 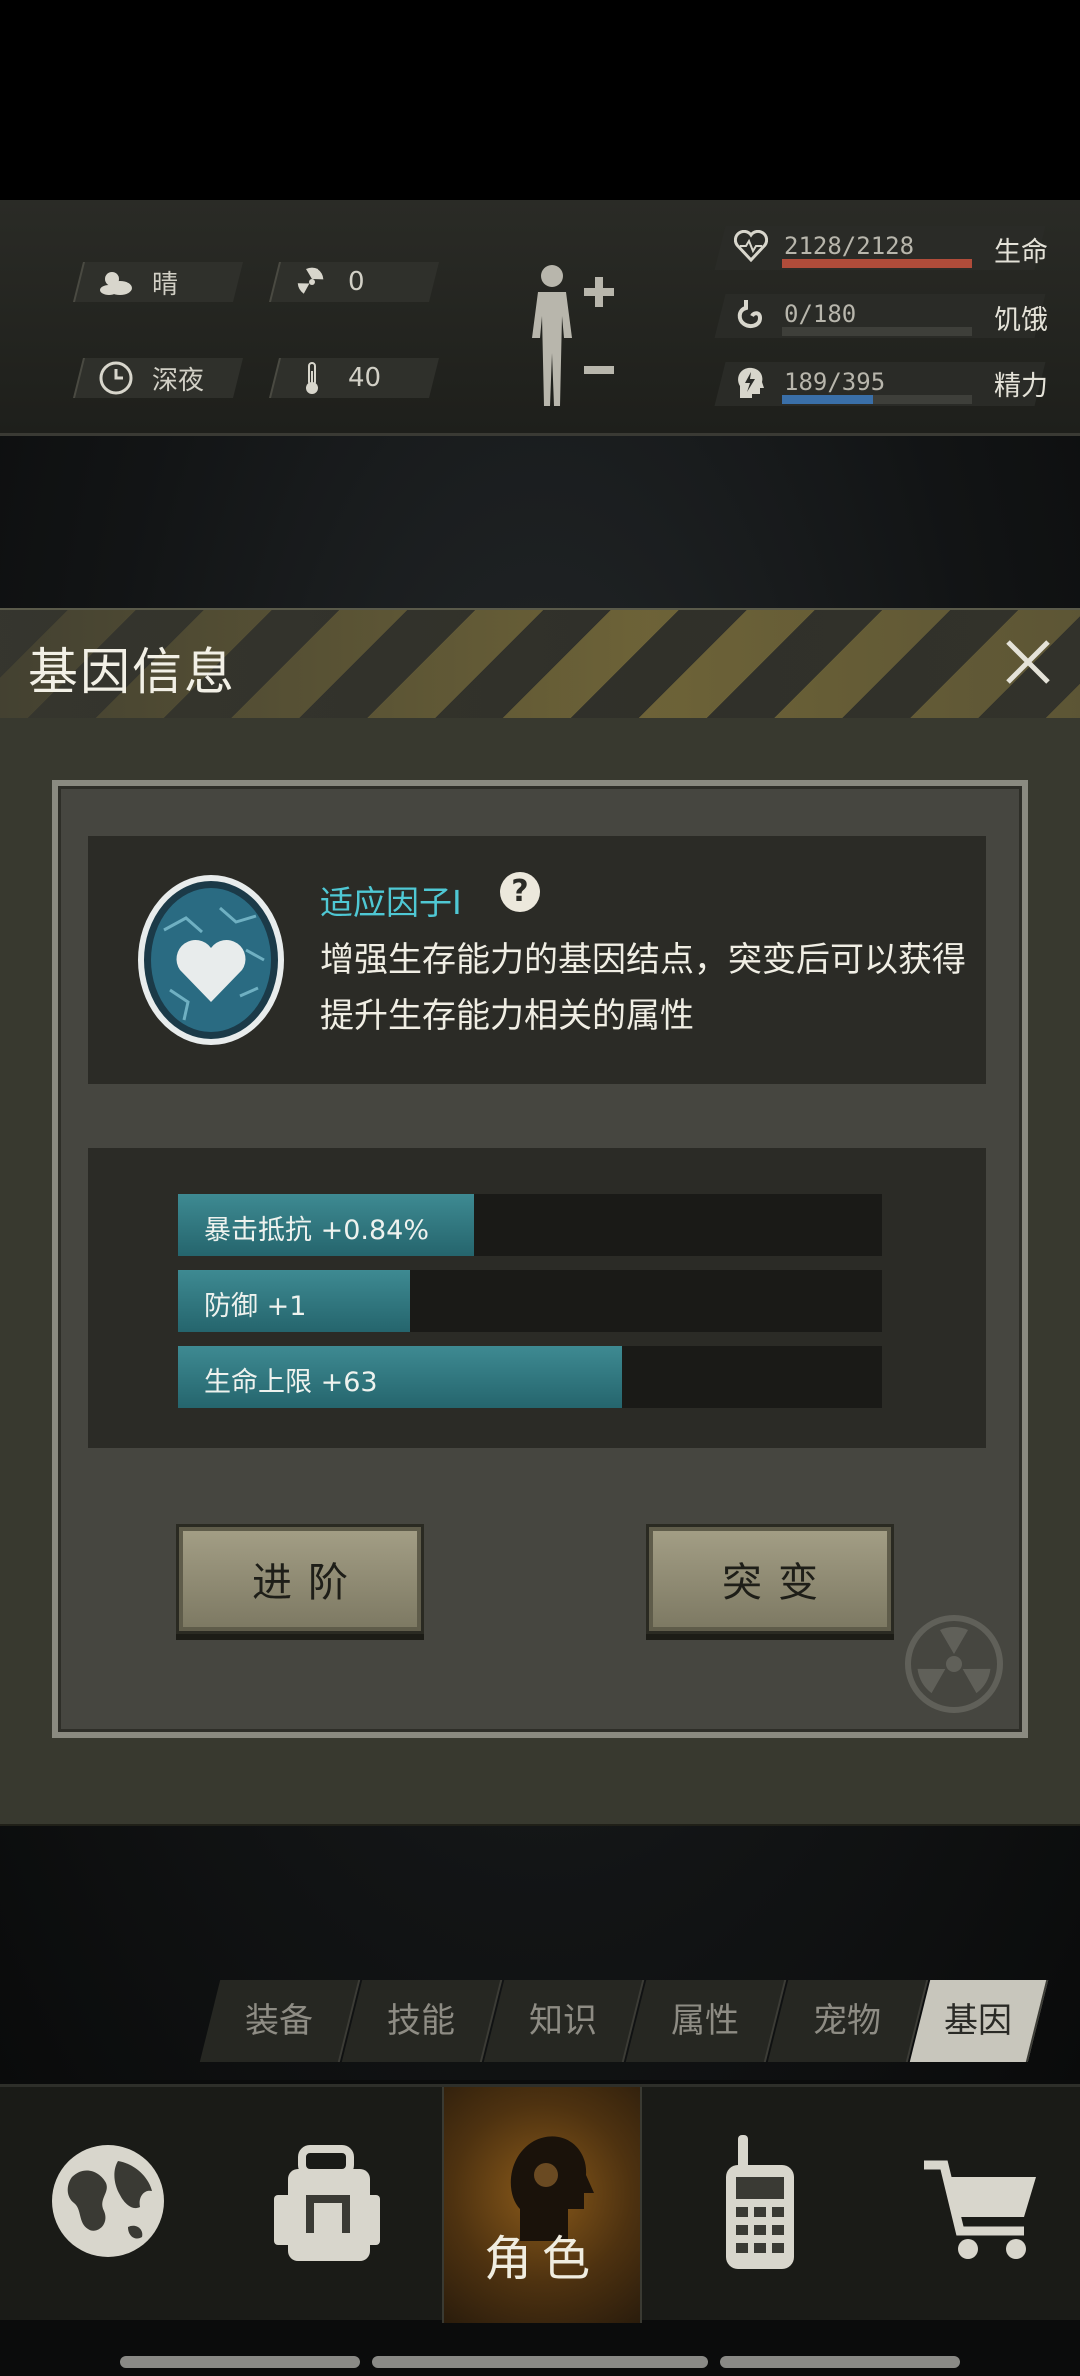 I want to click on nav-radio, so click(x=760, y=2205).